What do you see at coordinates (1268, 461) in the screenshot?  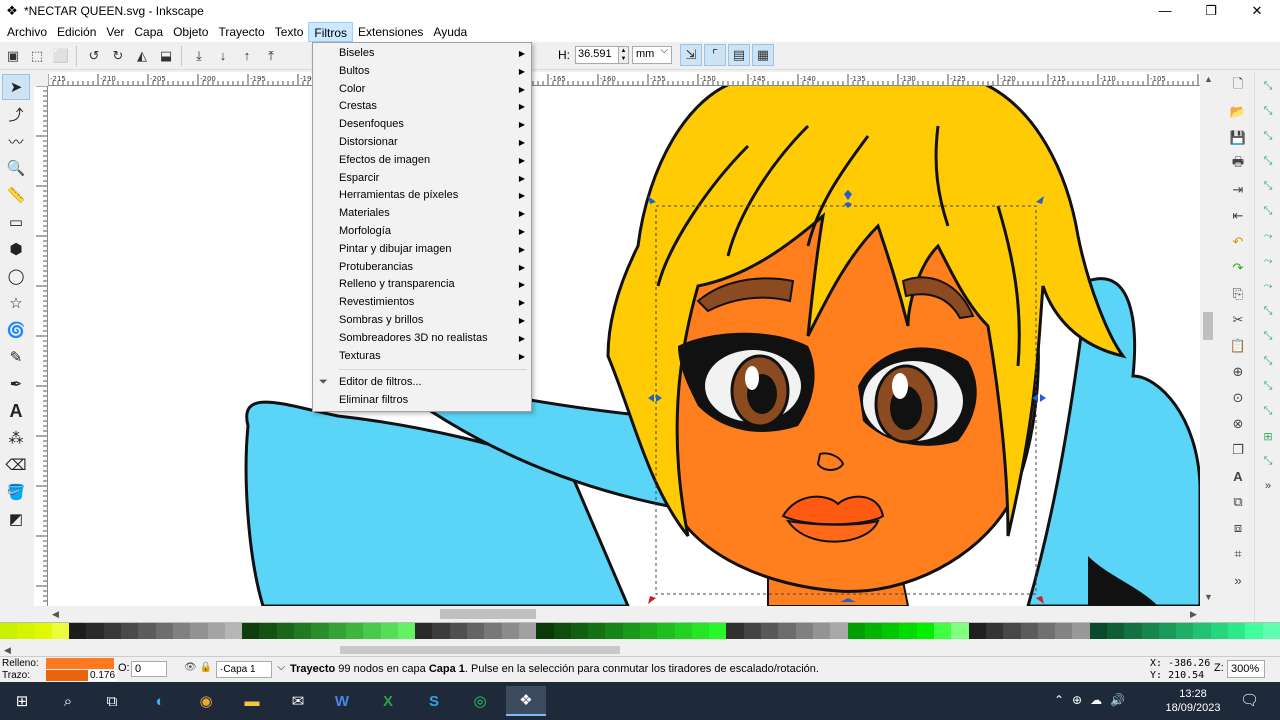 I see `snap-guides-icon: ⤡` at bounding box center [1268, 461].